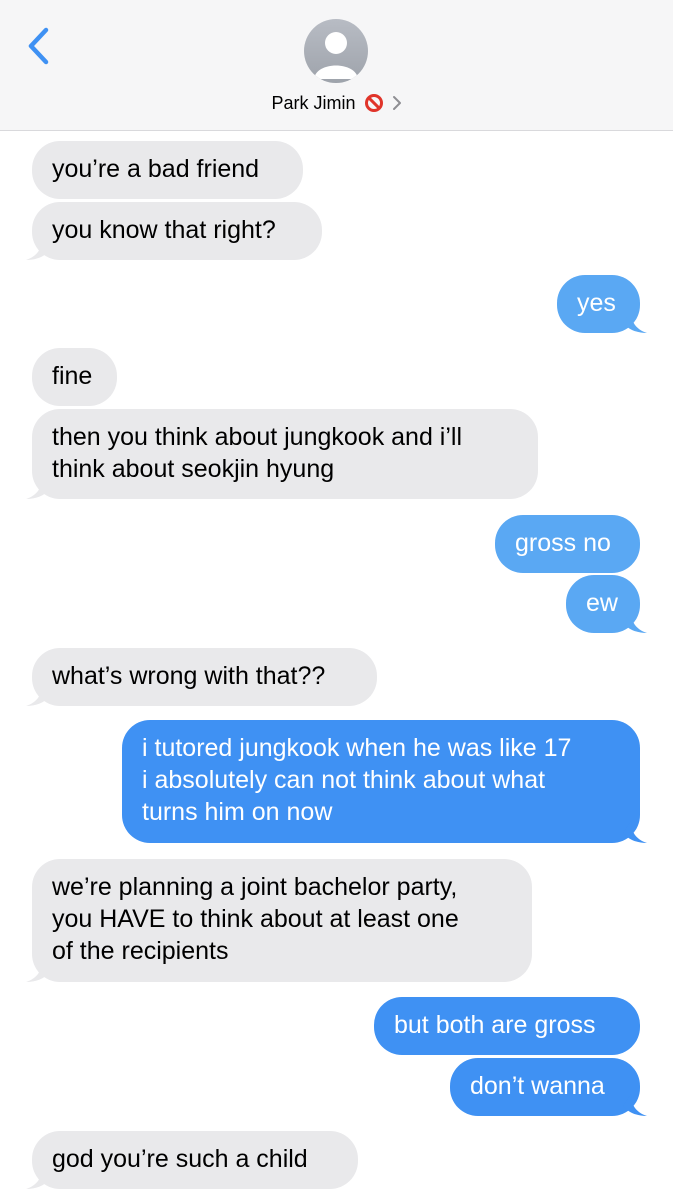  Describe the element at coordinates (38, 46) in the screenshot. I see `chevron-left-icon` at that location.